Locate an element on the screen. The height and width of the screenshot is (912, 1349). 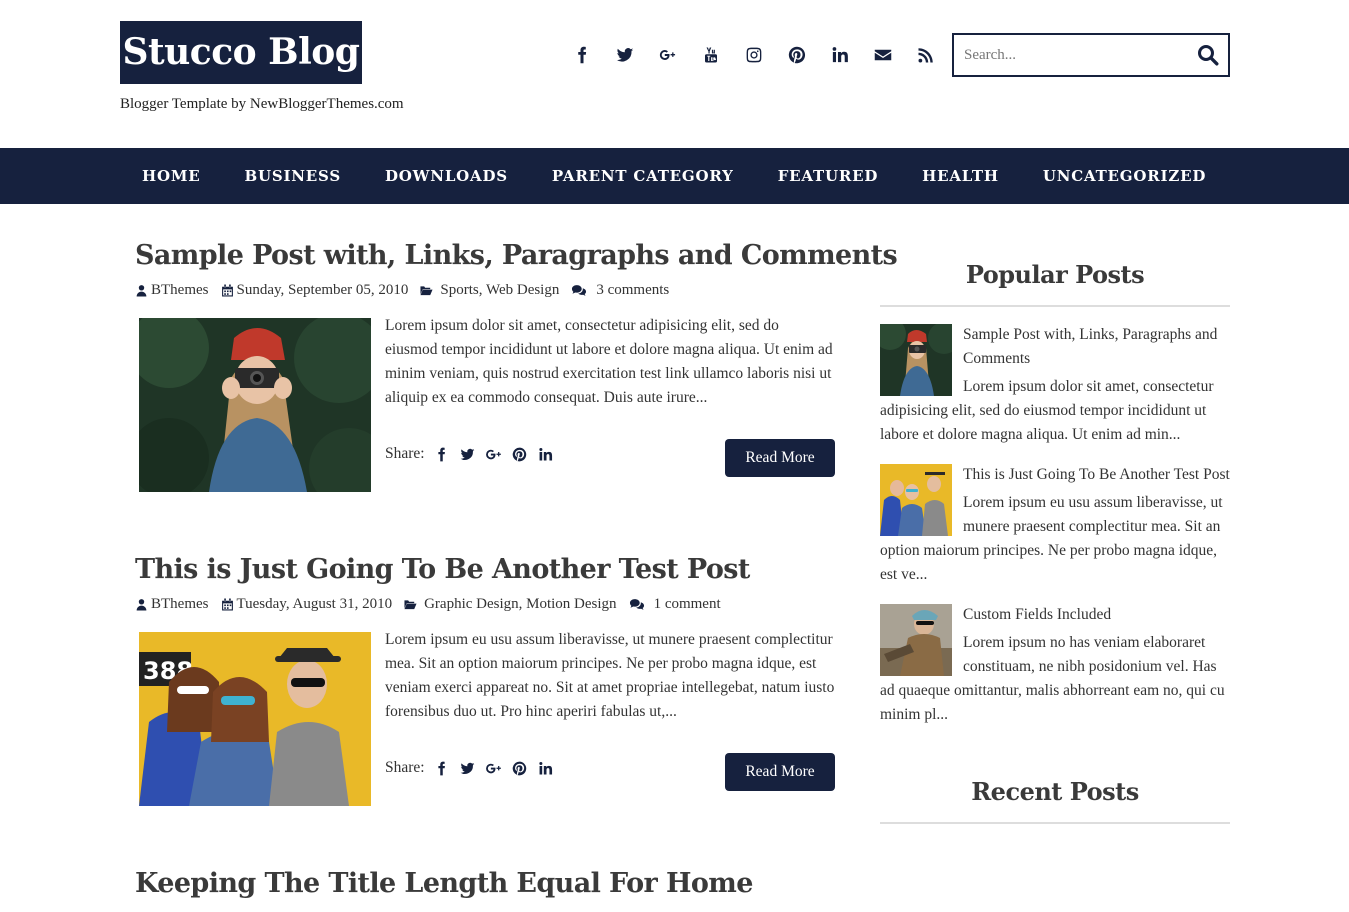
nav-item-health: HEALTH is located at coordinates (960, 176).